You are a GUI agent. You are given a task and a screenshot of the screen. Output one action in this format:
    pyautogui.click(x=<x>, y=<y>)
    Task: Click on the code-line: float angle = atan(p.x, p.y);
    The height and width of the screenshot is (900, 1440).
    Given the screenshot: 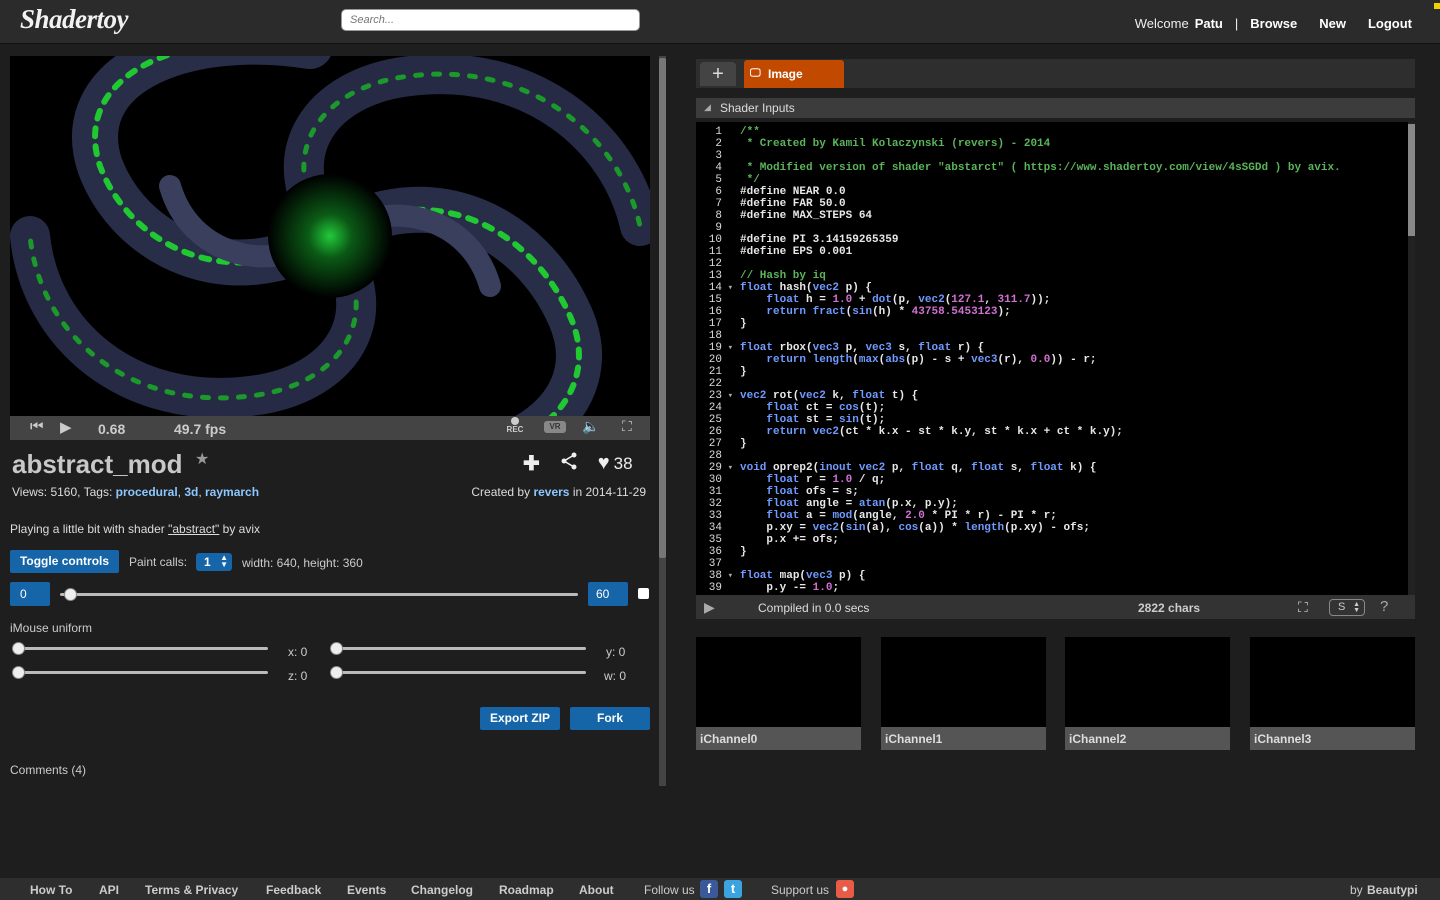 What is the action you would take?
    pyautogui.click(x=1070, y=504)
    